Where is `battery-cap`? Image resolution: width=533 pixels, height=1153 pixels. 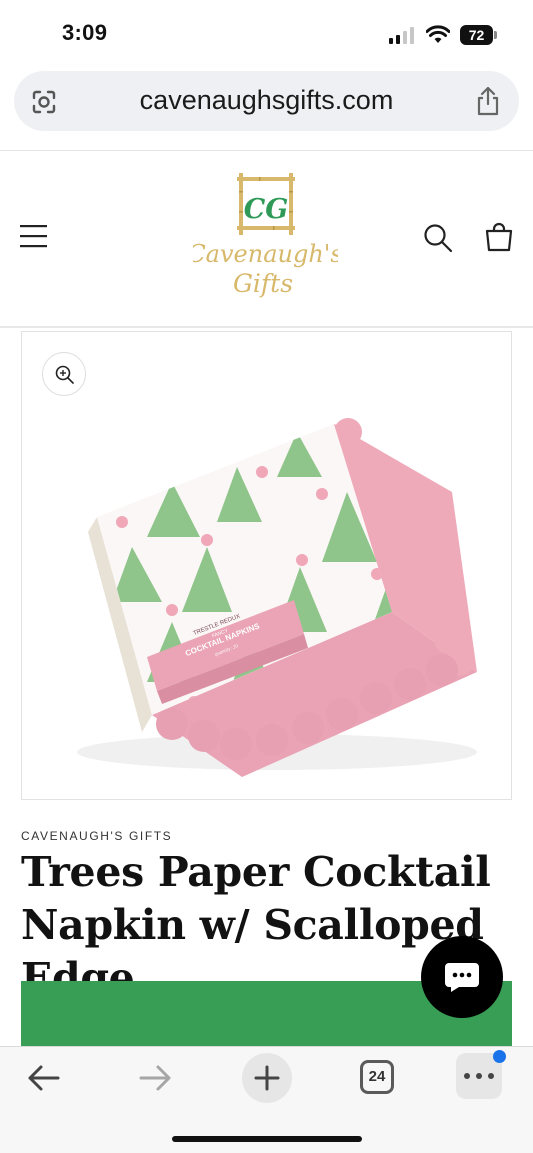 battery-cap is located at coordinates (495, 35).